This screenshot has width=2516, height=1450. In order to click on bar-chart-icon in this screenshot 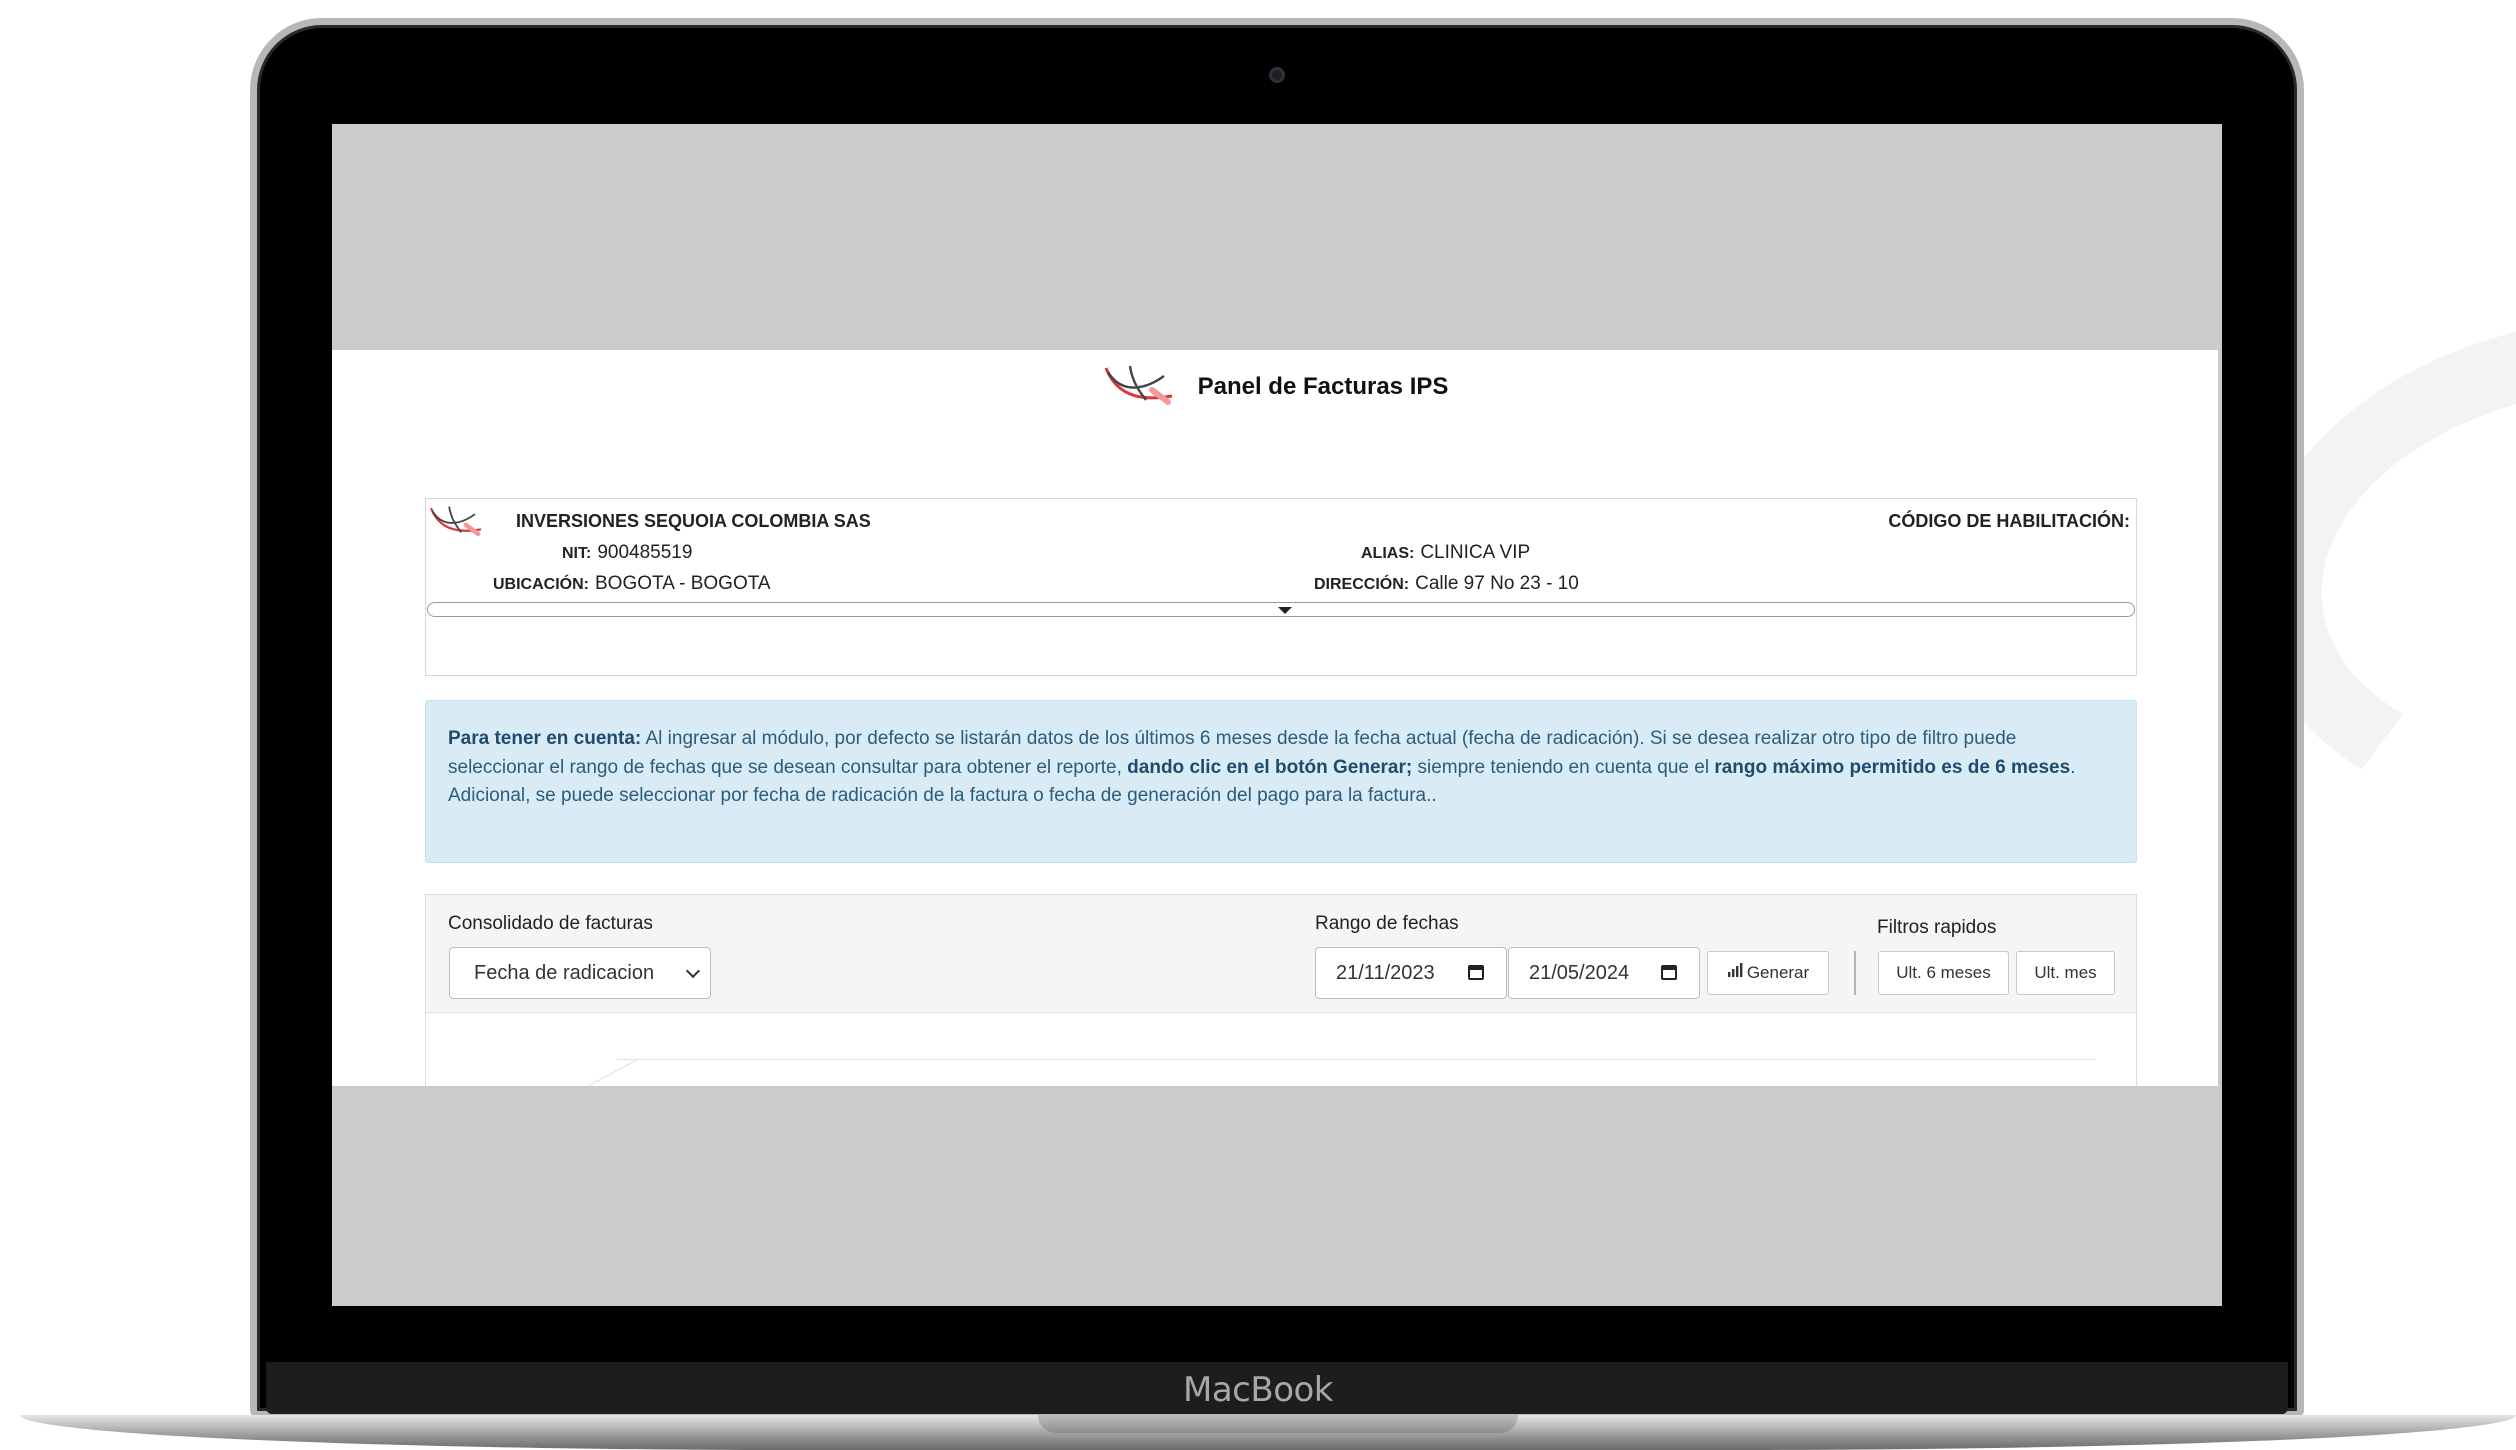, I will do `click(1735, 972)`.